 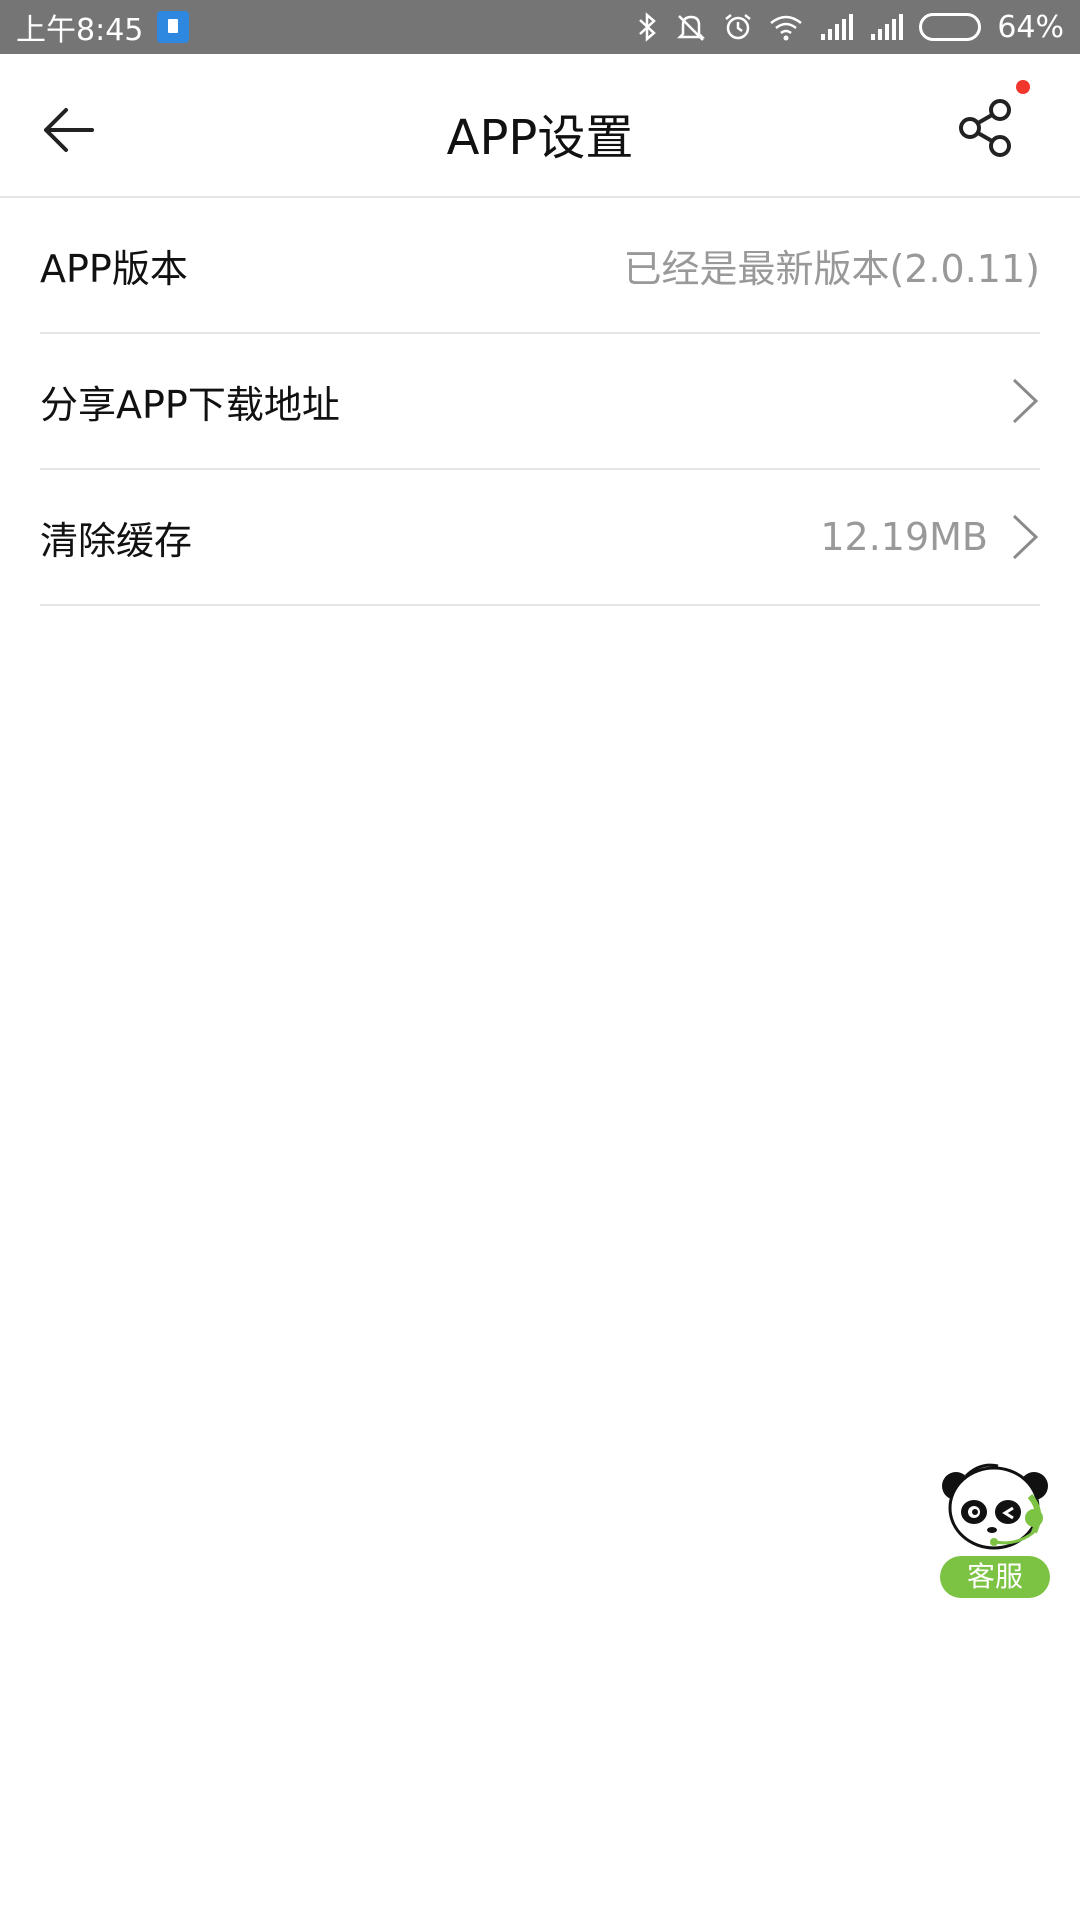 What do you see at coordinates (995, 1577) in the screenshot?
I see `customer-service-label: 客服` at bounding box center [995, 1577].